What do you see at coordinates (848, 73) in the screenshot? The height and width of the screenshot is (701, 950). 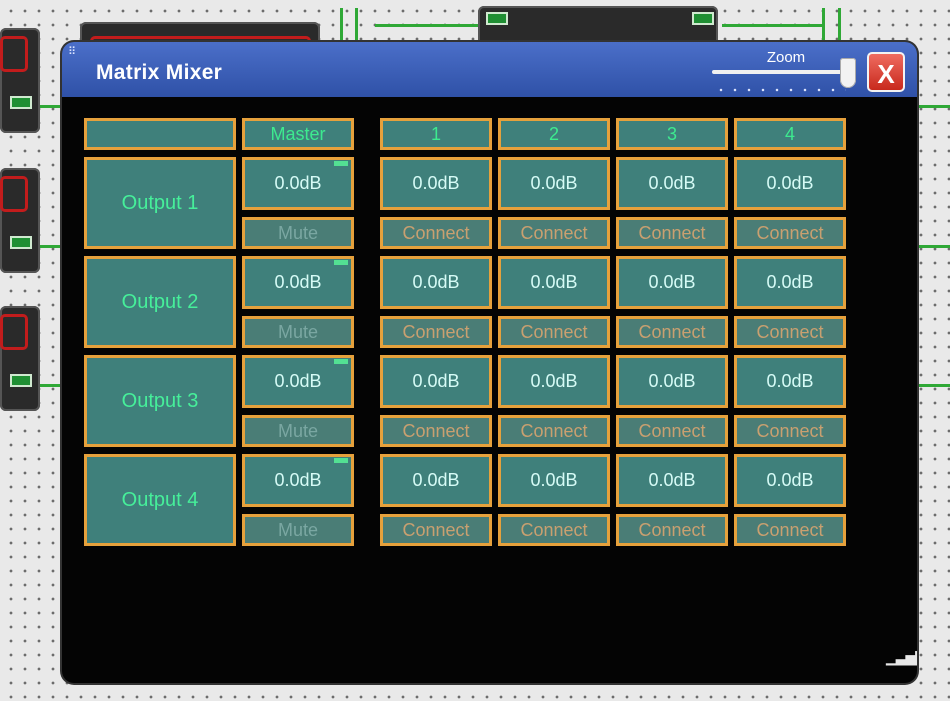 I see `zoom-slider-thumb` at bounding box center [848, 73].